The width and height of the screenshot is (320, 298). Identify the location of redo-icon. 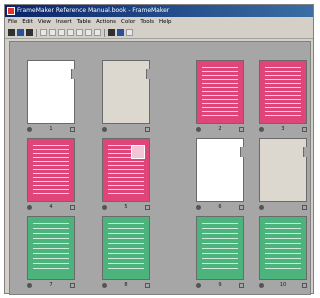
(79, 32).